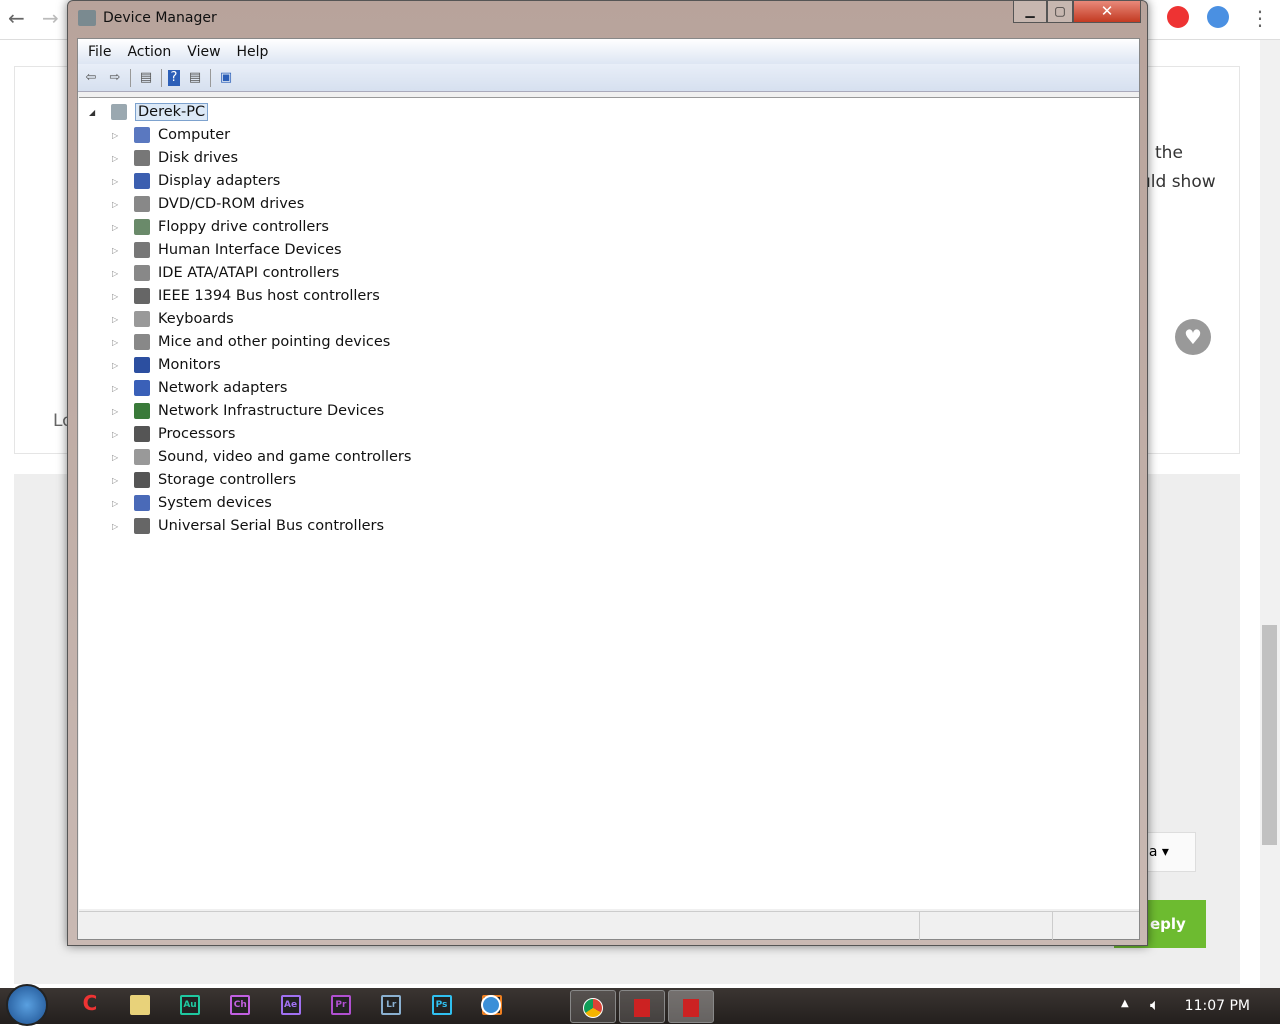  What do you see at coordinates (253, 52) in the screenshot?
I see `menu-help: Help` at bounding box center [253, 52].